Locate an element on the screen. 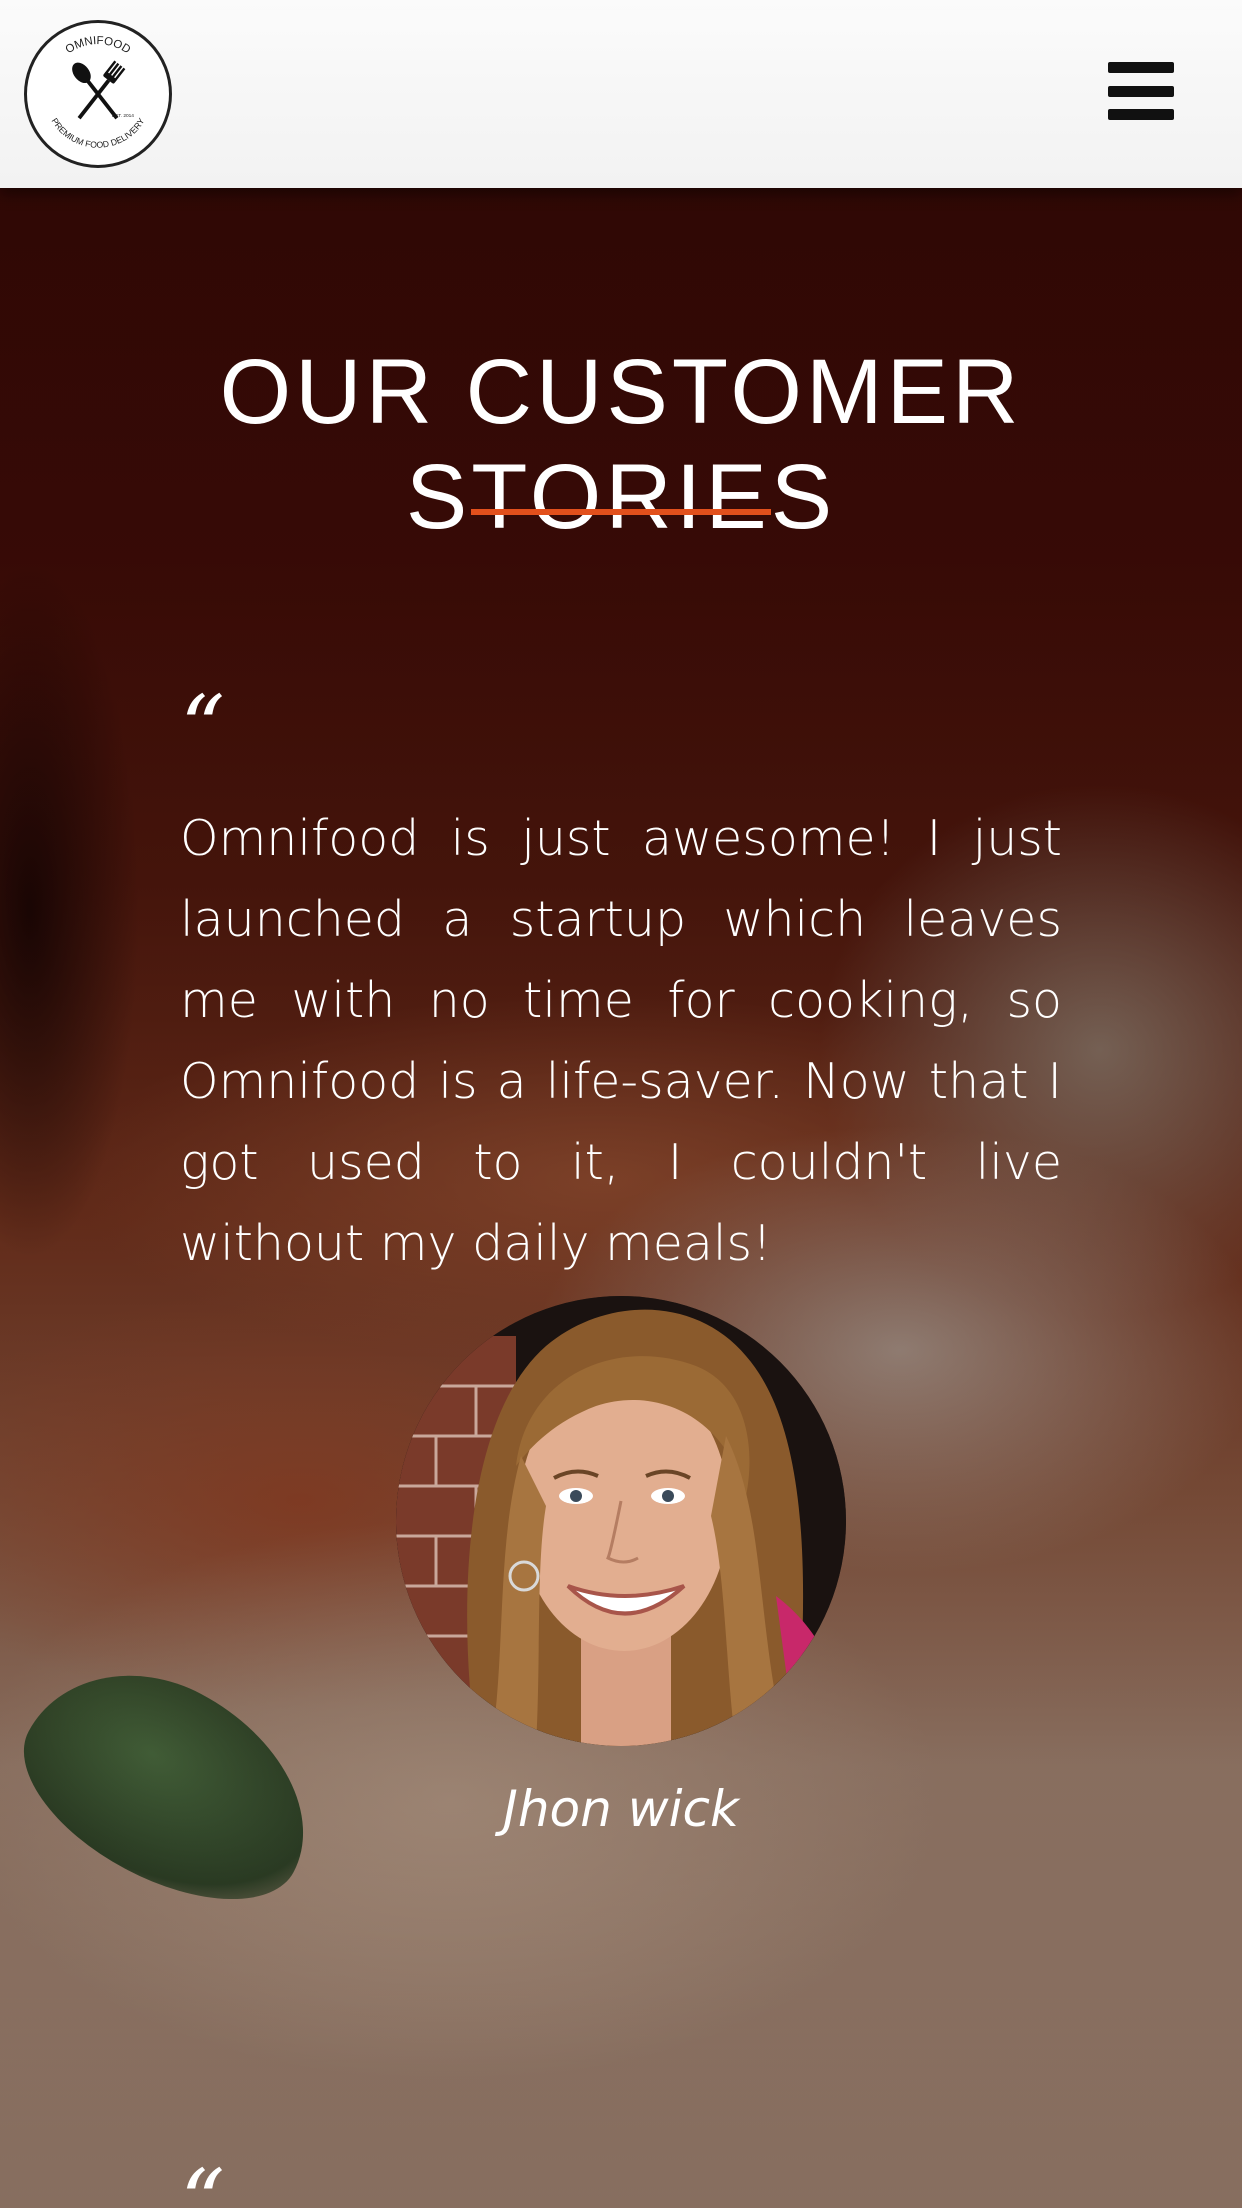 Image resolution: width=1242 pixels, height=2208 pixels. logo-est-text: EST. 2014 is located at coordinates (123, 116).